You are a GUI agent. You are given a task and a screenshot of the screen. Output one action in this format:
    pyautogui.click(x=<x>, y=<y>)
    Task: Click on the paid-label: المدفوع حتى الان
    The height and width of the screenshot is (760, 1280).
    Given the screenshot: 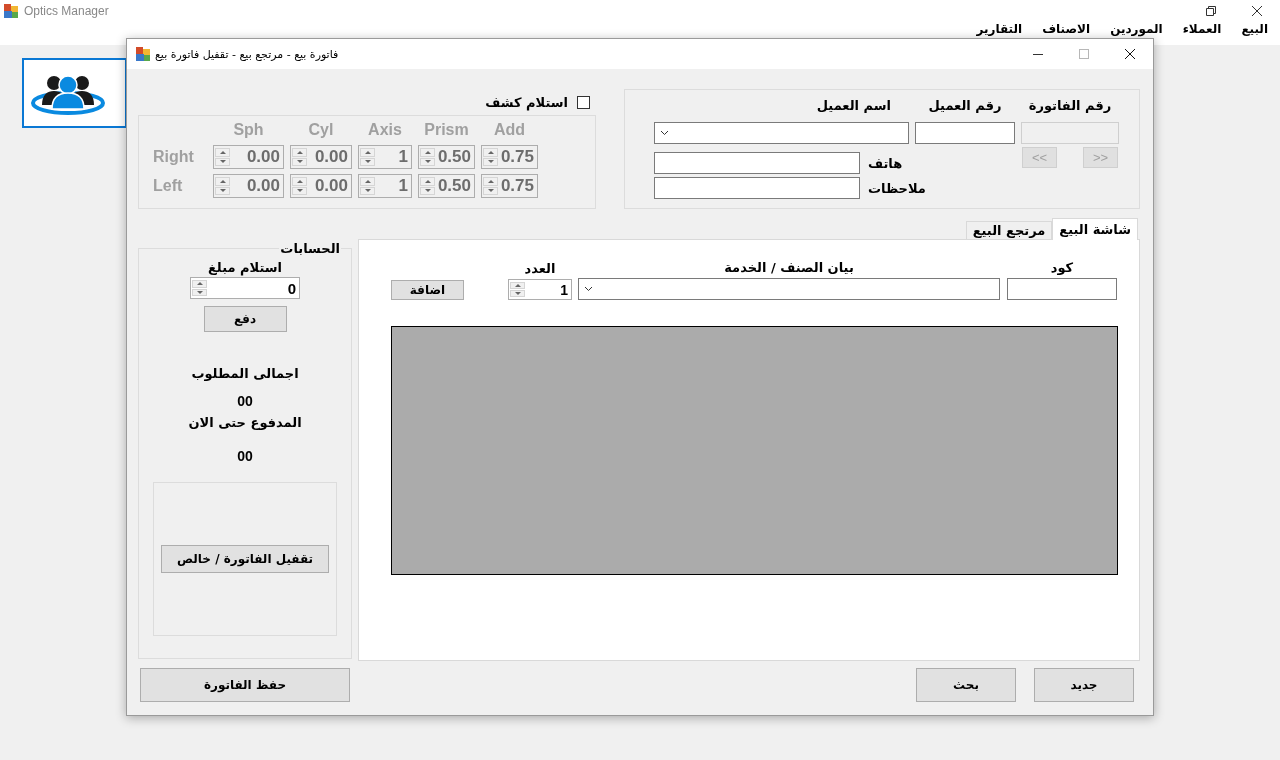 What is the action you would take?
    pyautogui.click(x=245, y=422)
    